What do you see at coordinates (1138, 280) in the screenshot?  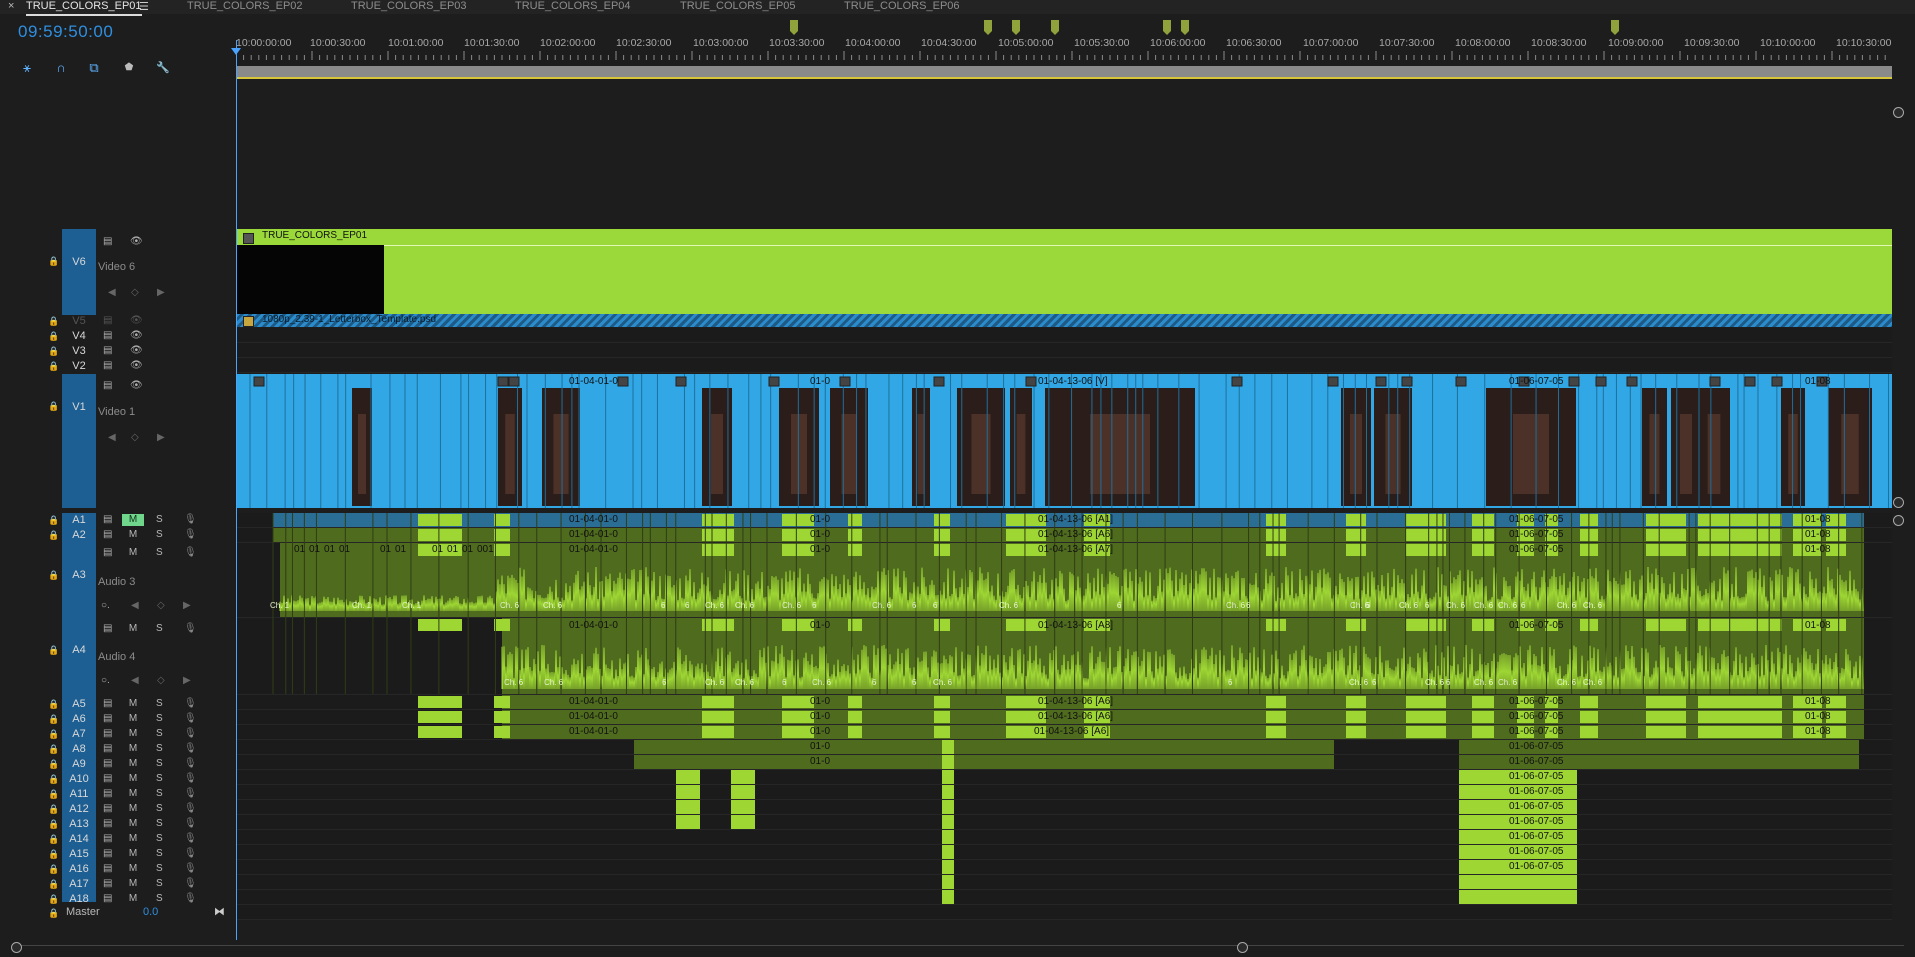 I see `v6-title-clip` at bounding box center [1138, 280].